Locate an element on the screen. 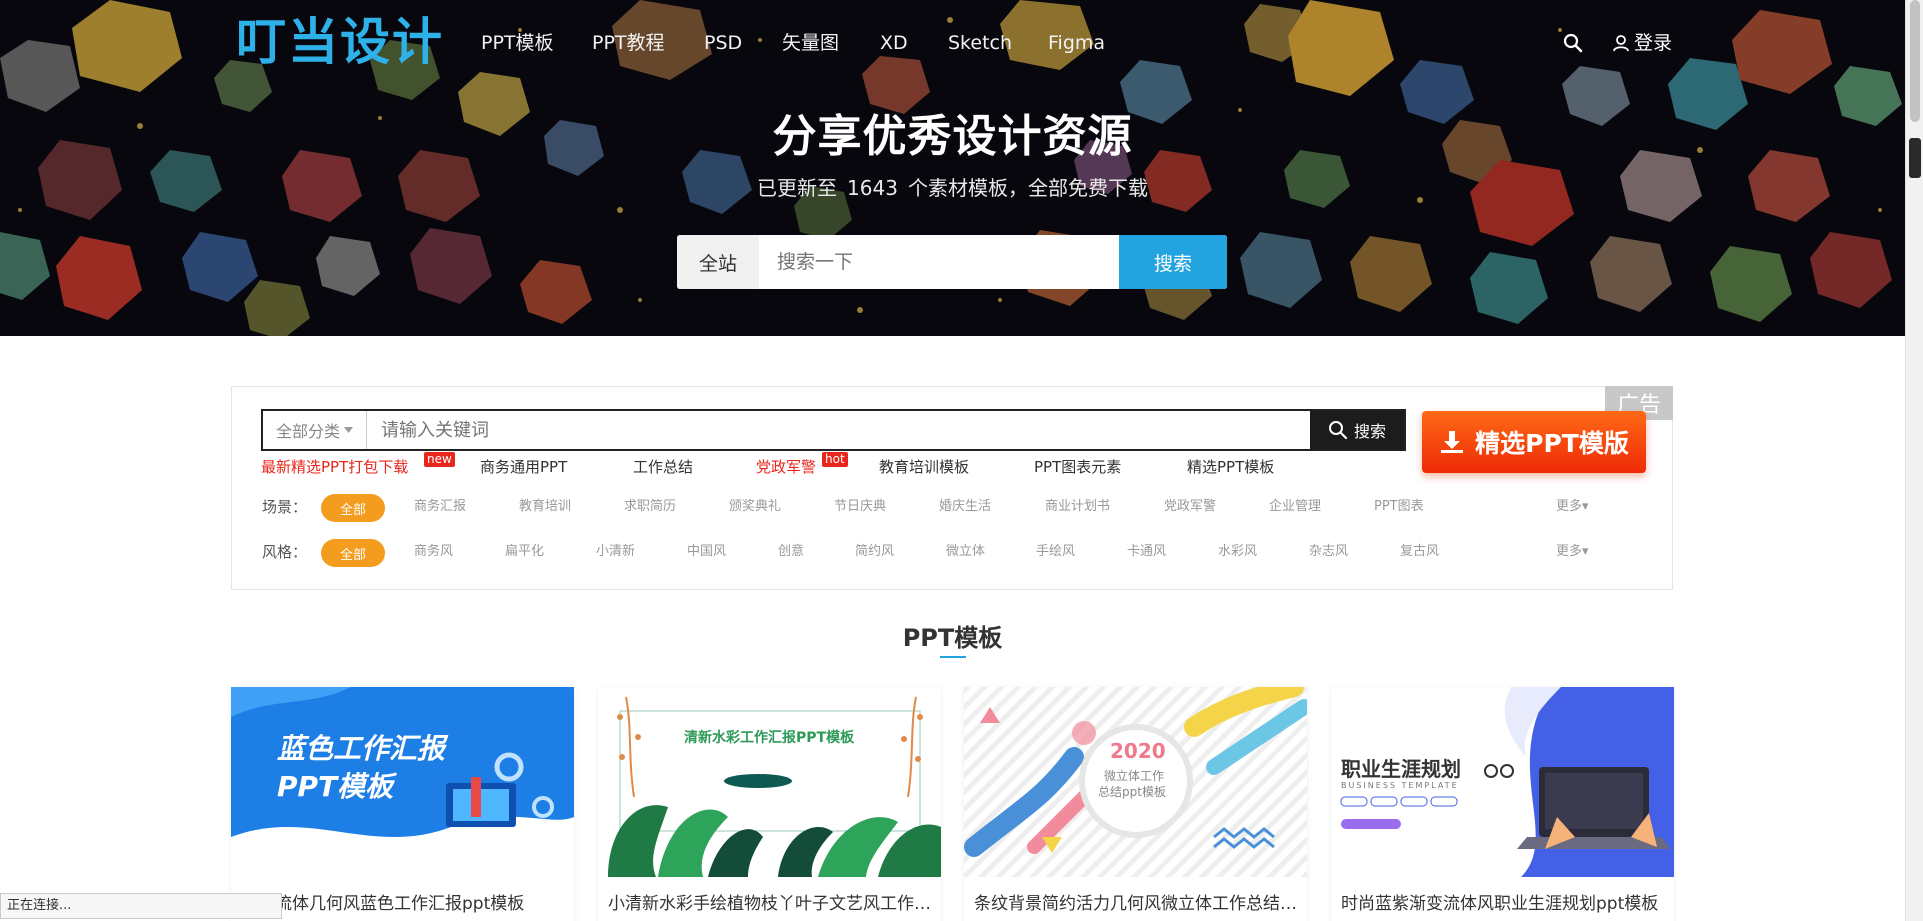  style-chip: 中国风 is located at coordinates (706, 552).